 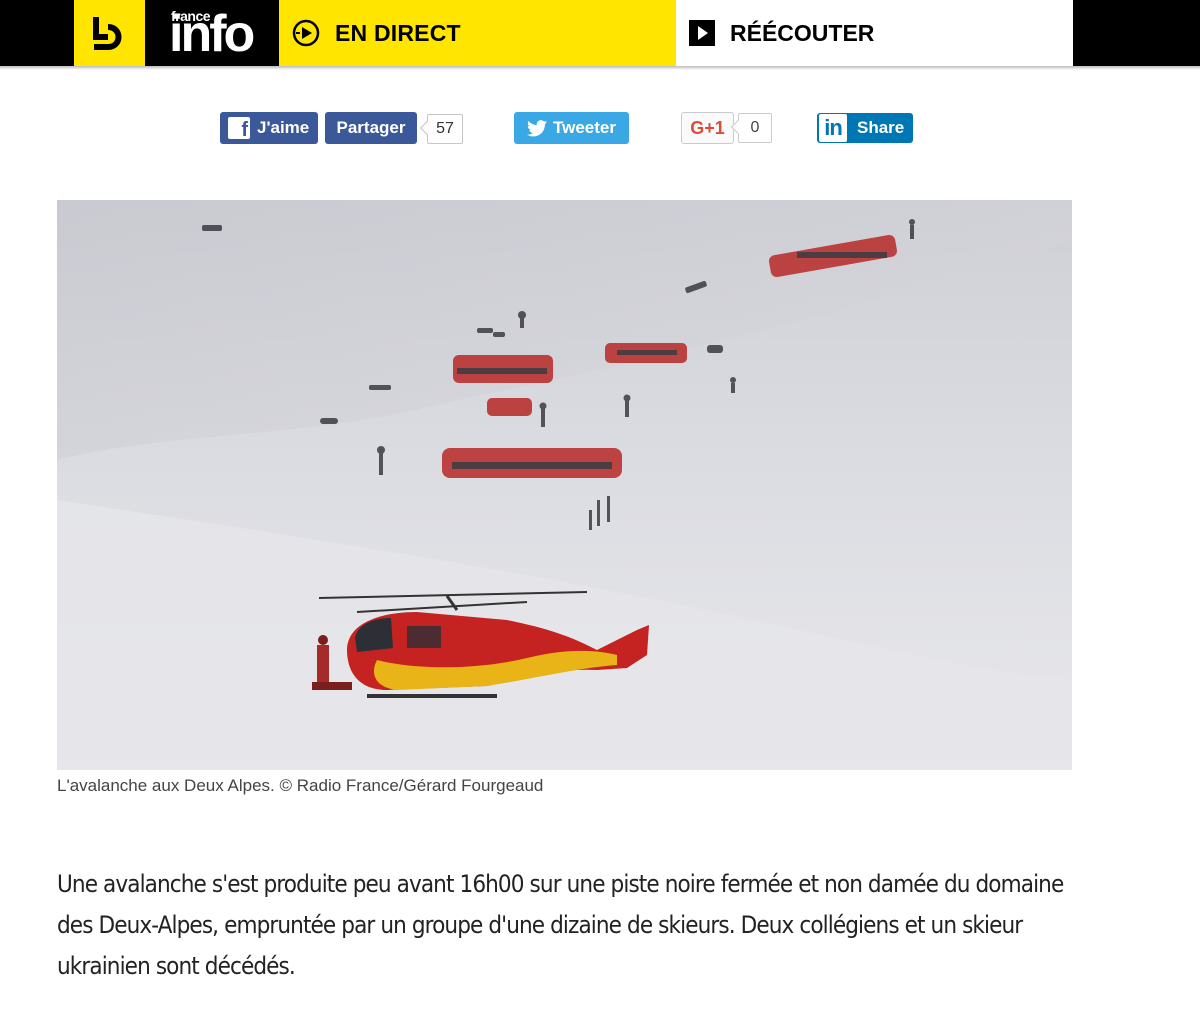 I want to click on play-icon, so click(x=702, y=33).